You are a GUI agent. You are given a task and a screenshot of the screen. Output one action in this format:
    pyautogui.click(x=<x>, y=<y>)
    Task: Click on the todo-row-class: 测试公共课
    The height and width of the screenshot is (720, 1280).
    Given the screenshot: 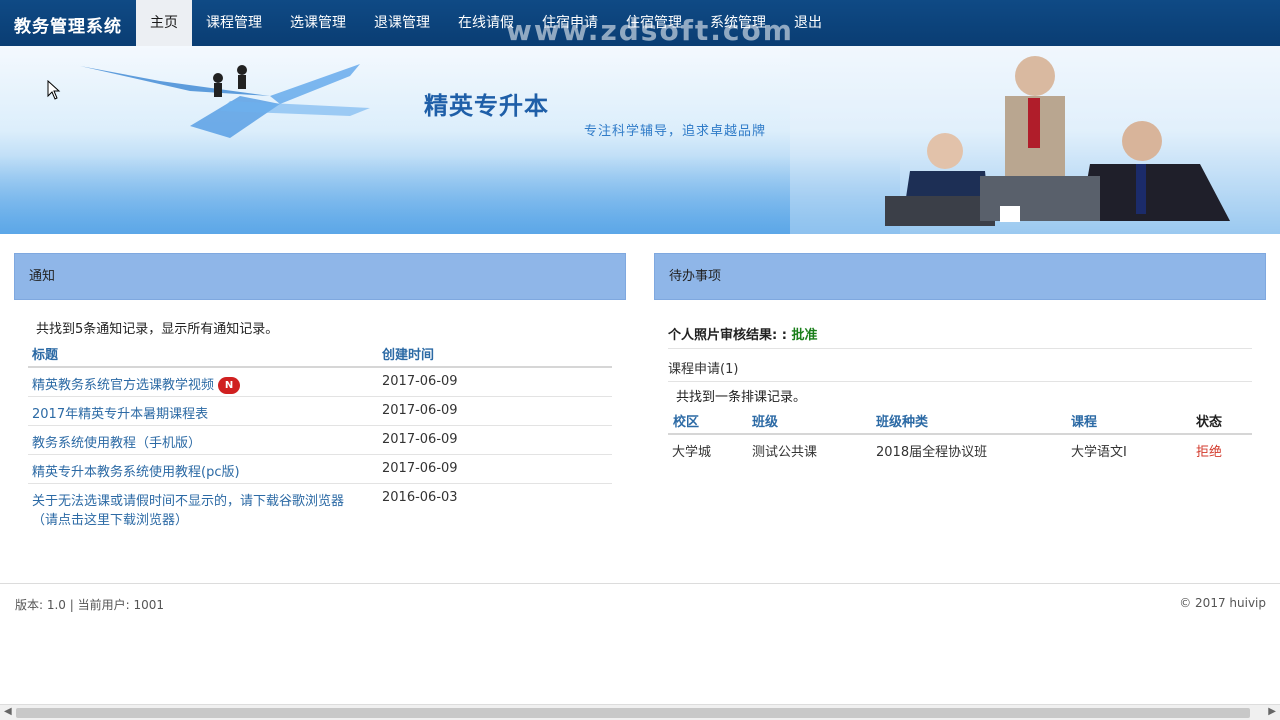 What is the action you would take?
    pyautogui.click(x=785, y=452)
    